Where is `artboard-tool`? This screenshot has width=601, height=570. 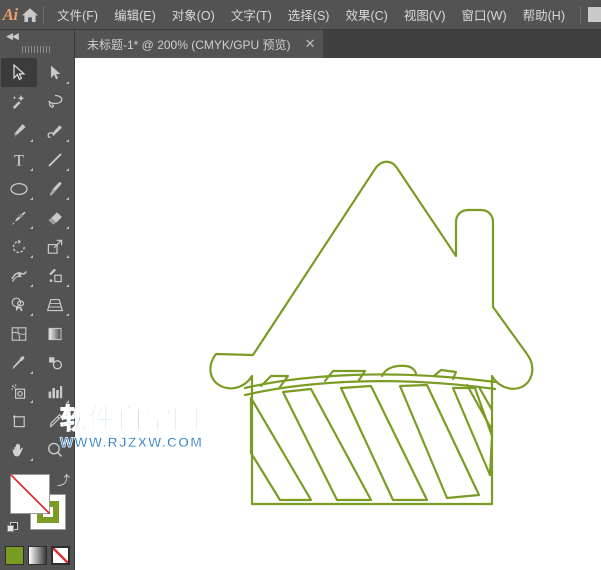 artboard-tool is located at coordinates (19, 420).